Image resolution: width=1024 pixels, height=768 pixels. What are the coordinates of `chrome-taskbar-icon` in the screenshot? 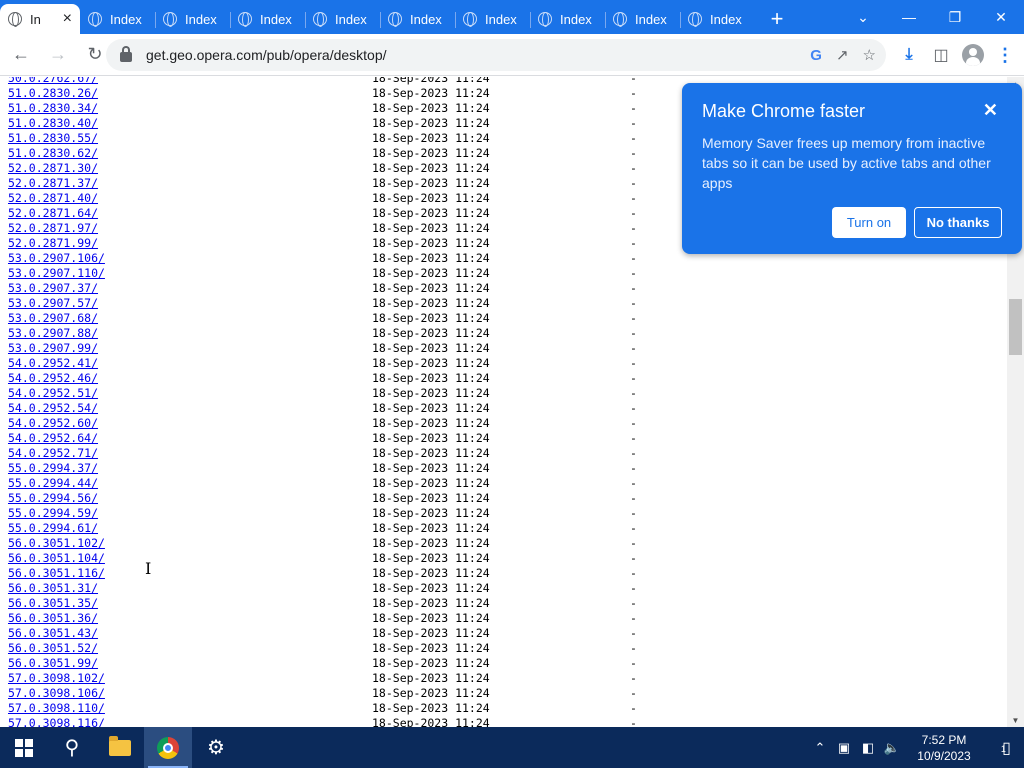 It's located at (168, 747).